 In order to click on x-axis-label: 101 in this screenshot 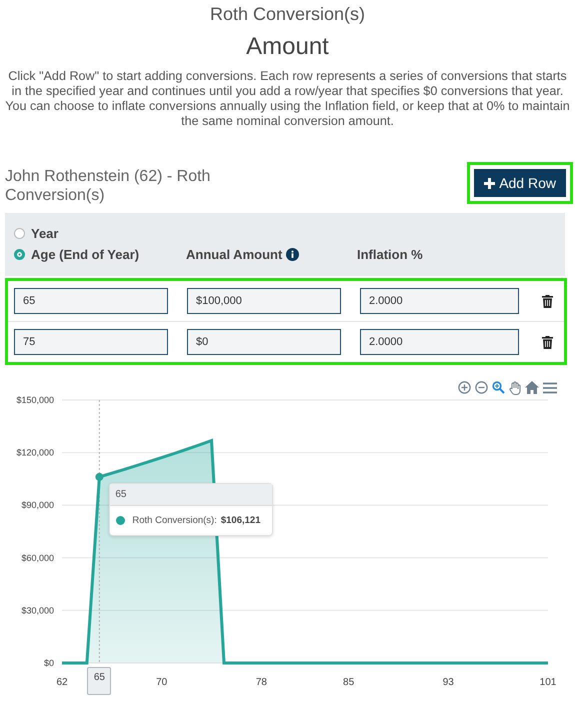, I will do `click(548, 682)`.